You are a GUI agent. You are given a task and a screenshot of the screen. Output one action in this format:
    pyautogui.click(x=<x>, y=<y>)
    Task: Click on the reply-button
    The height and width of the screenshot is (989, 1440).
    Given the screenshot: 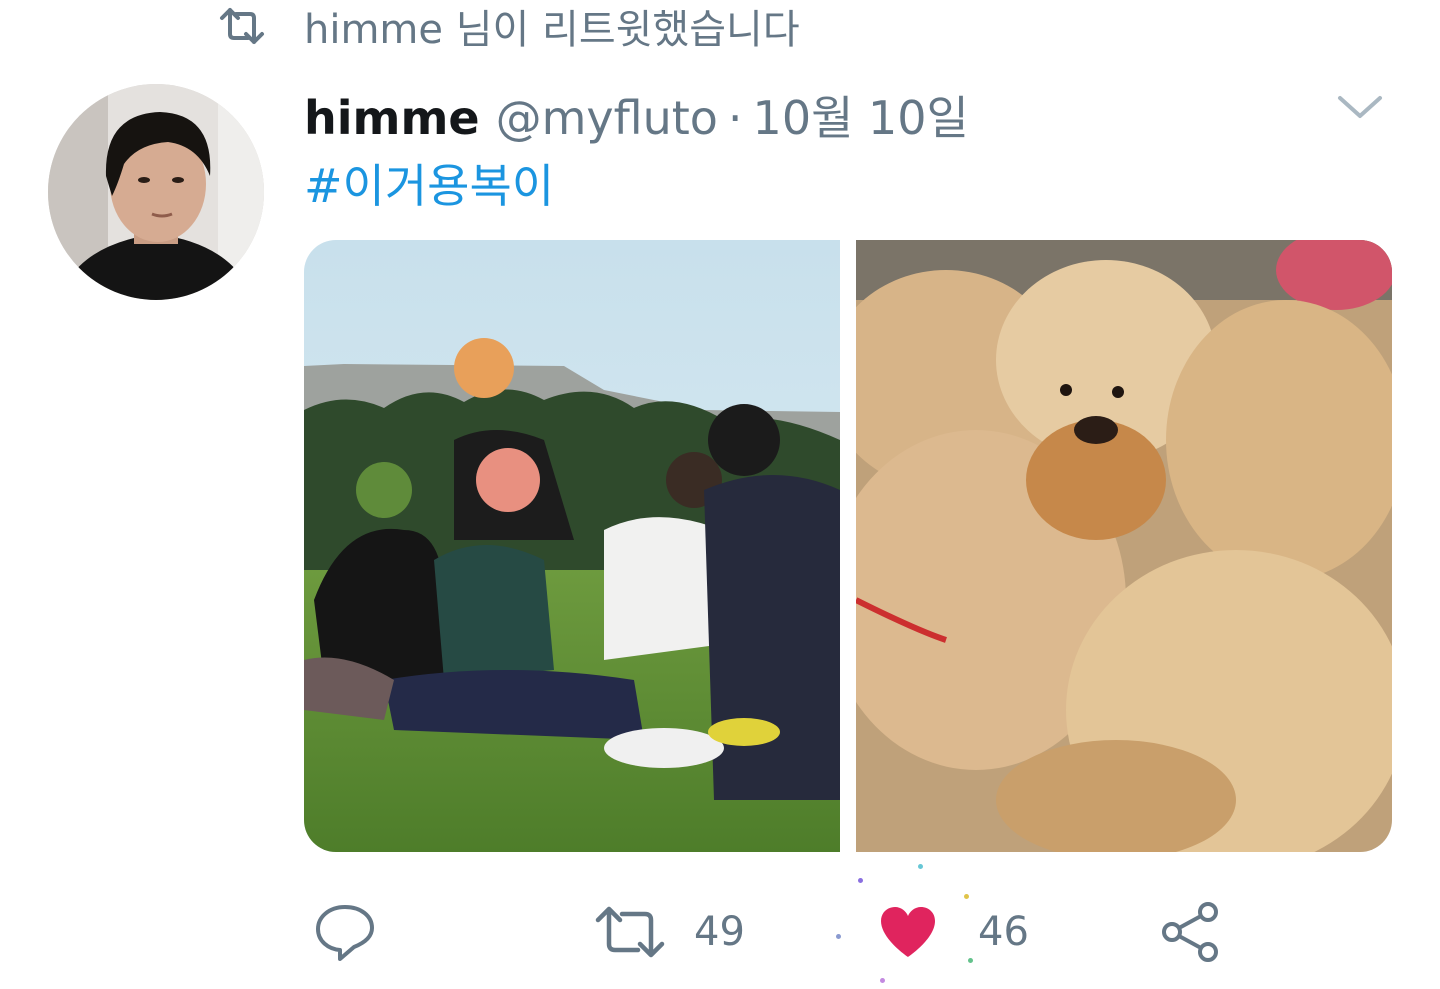 What is the action you would take?
    pyautogui.click(x=345, y=932)
    